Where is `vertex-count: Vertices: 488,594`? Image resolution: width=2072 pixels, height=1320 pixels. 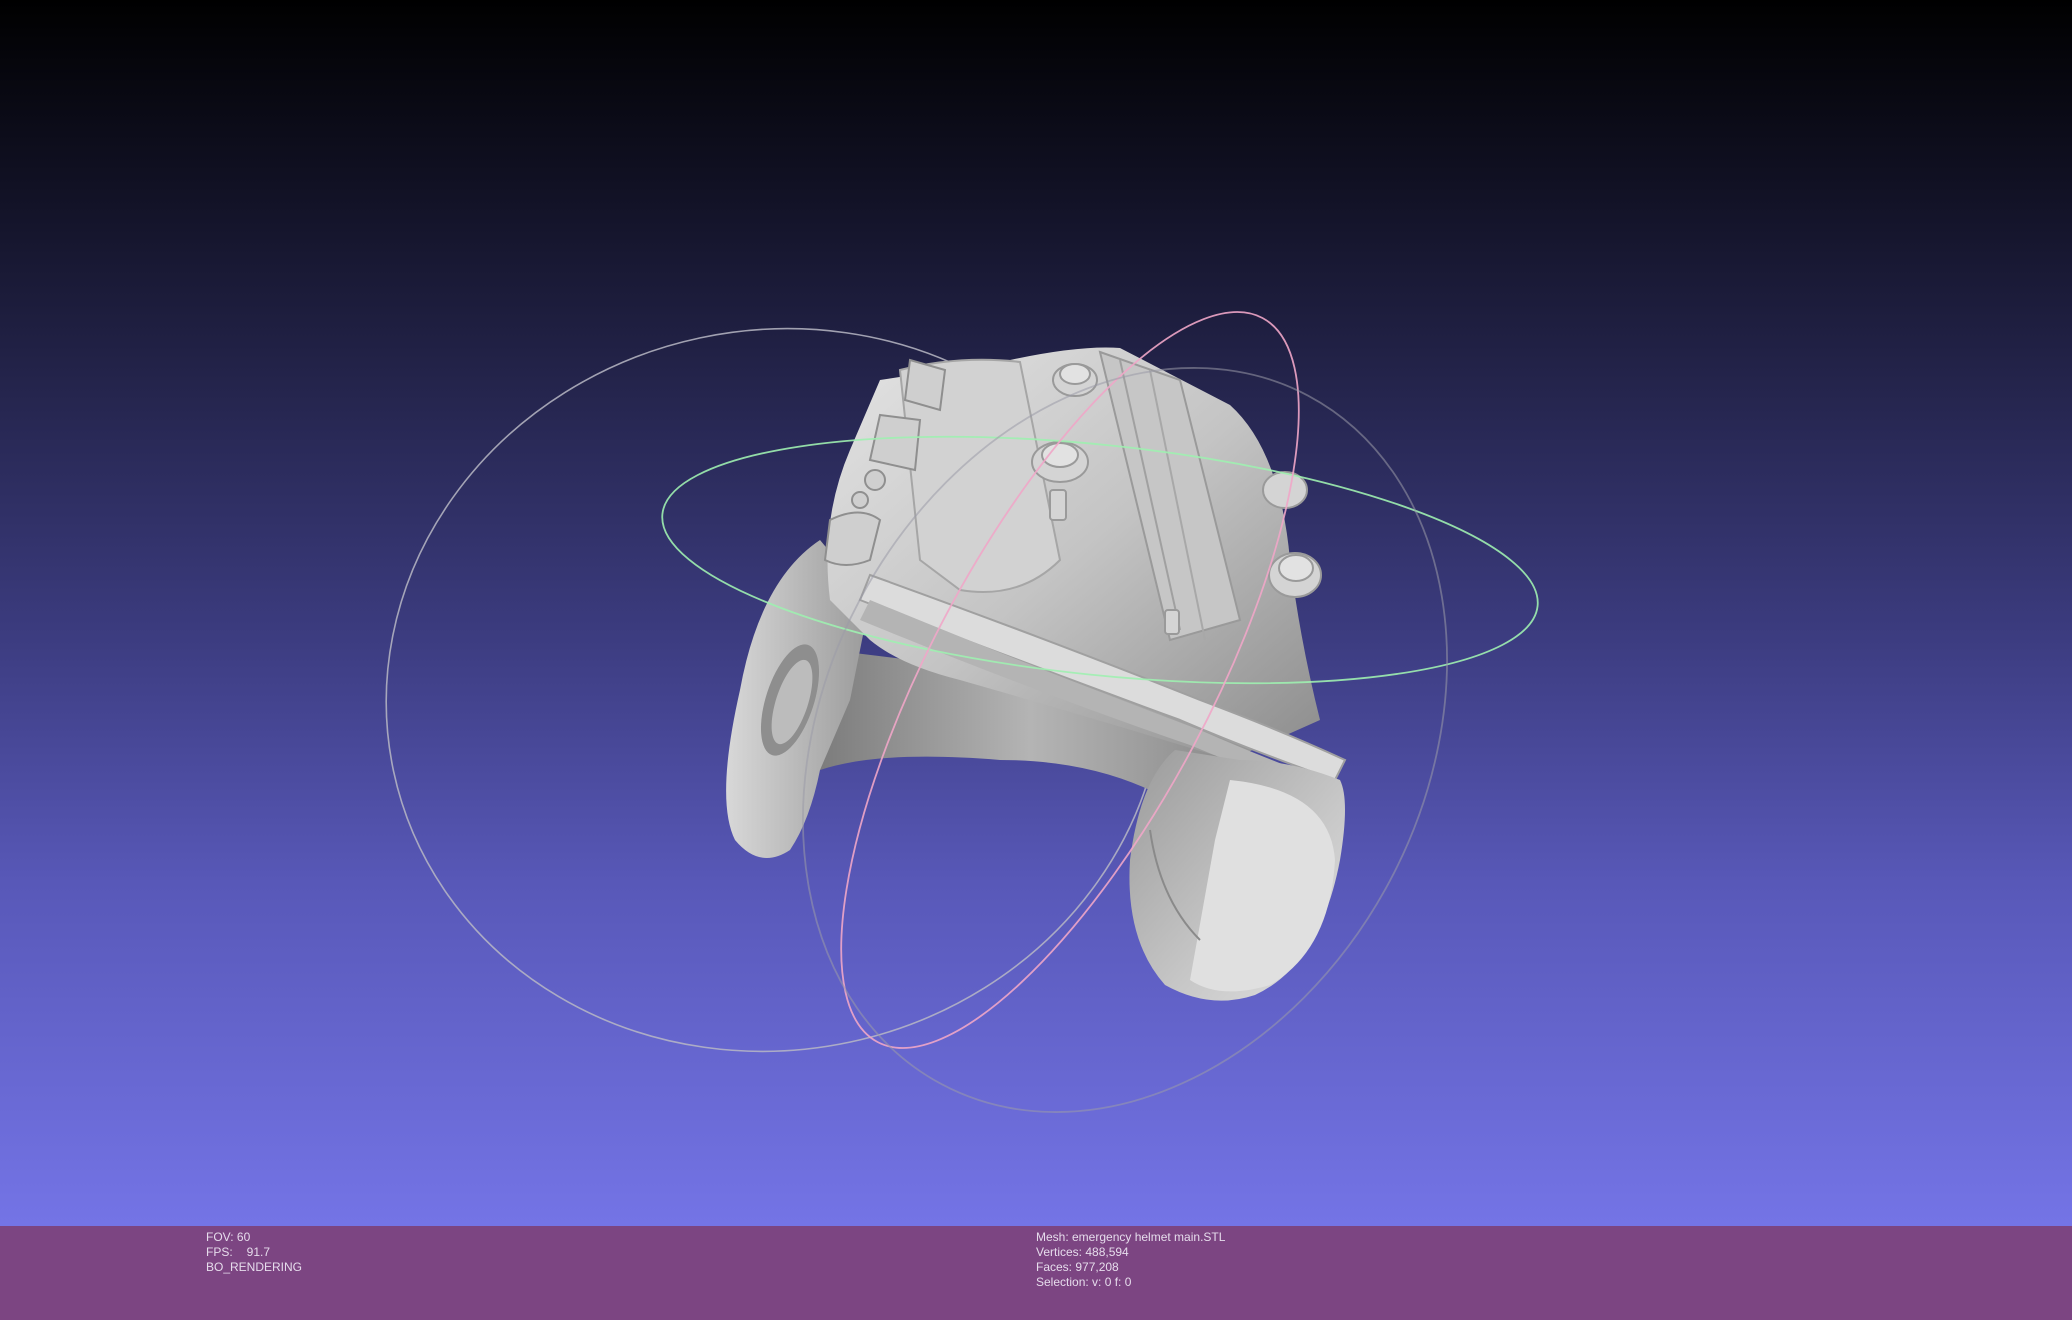 vertex-count: Vertices: 488,594 is located at coordinates (1082, 1252).